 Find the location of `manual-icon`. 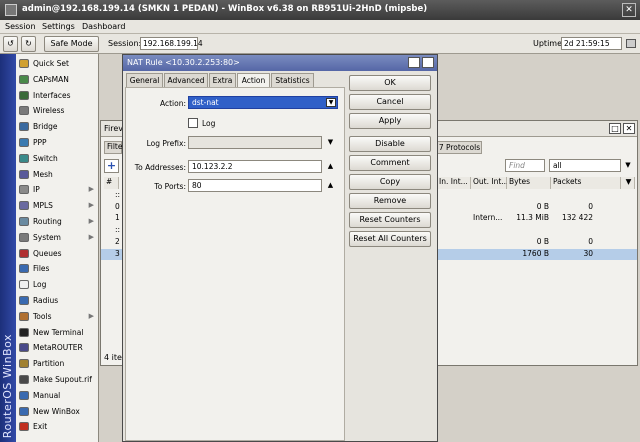

manual-icon is located at coordinates (24, 395).